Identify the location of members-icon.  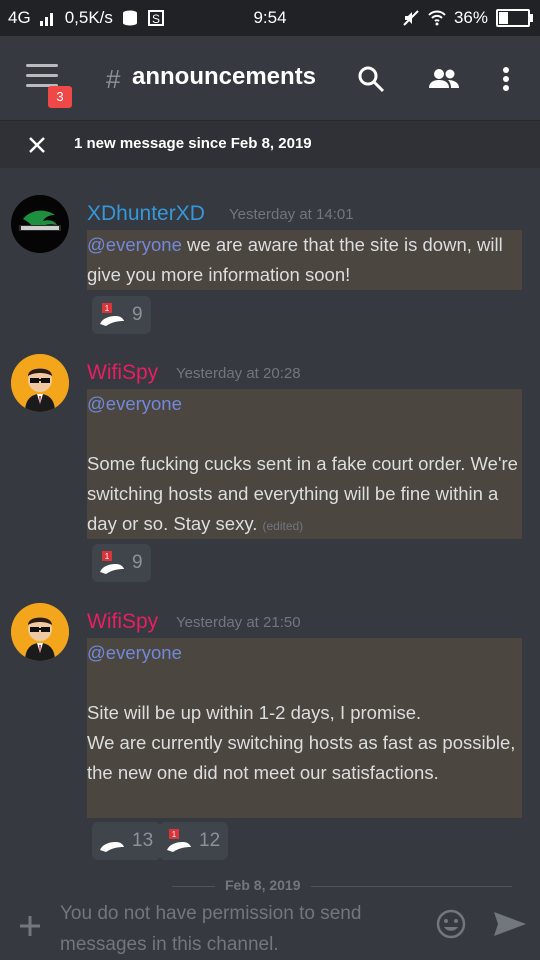
(444, 79).